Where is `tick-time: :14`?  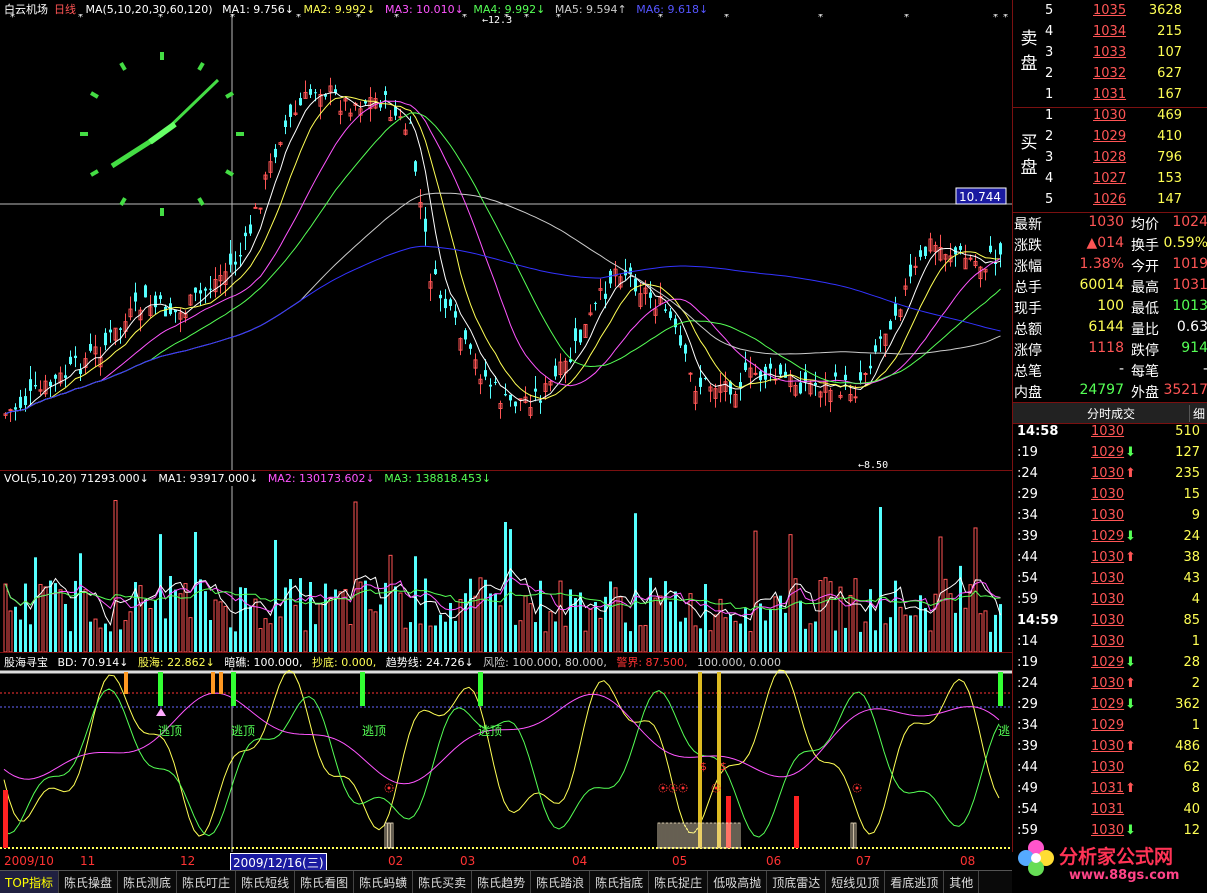
tick-time: :14 is located at coordinates (1027, 641).